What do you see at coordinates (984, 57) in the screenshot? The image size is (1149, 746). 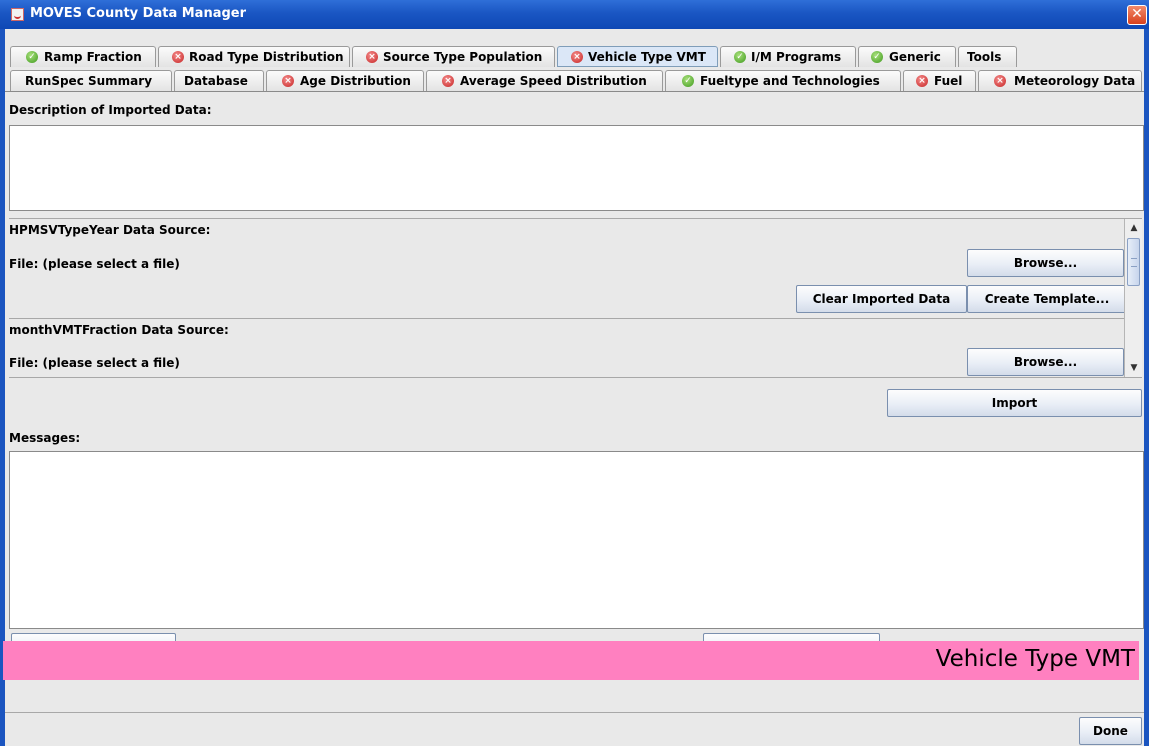 I see `tab-label: Tools` at bounding box center [984, 57].